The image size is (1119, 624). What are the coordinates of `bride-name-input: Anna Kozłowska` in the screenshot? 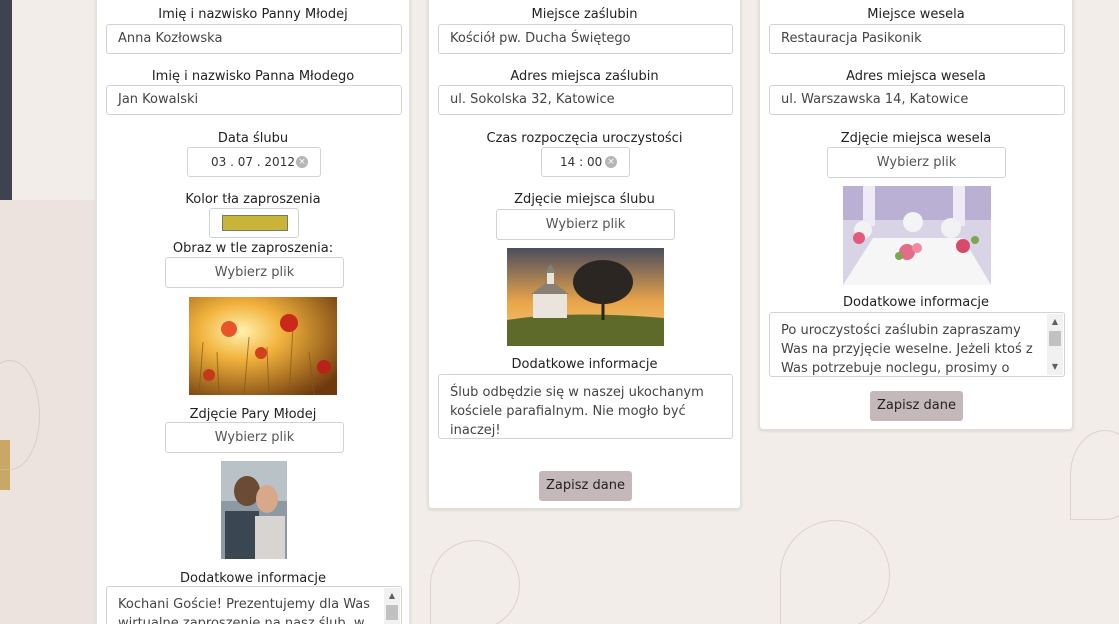 It's located at (254, 39).